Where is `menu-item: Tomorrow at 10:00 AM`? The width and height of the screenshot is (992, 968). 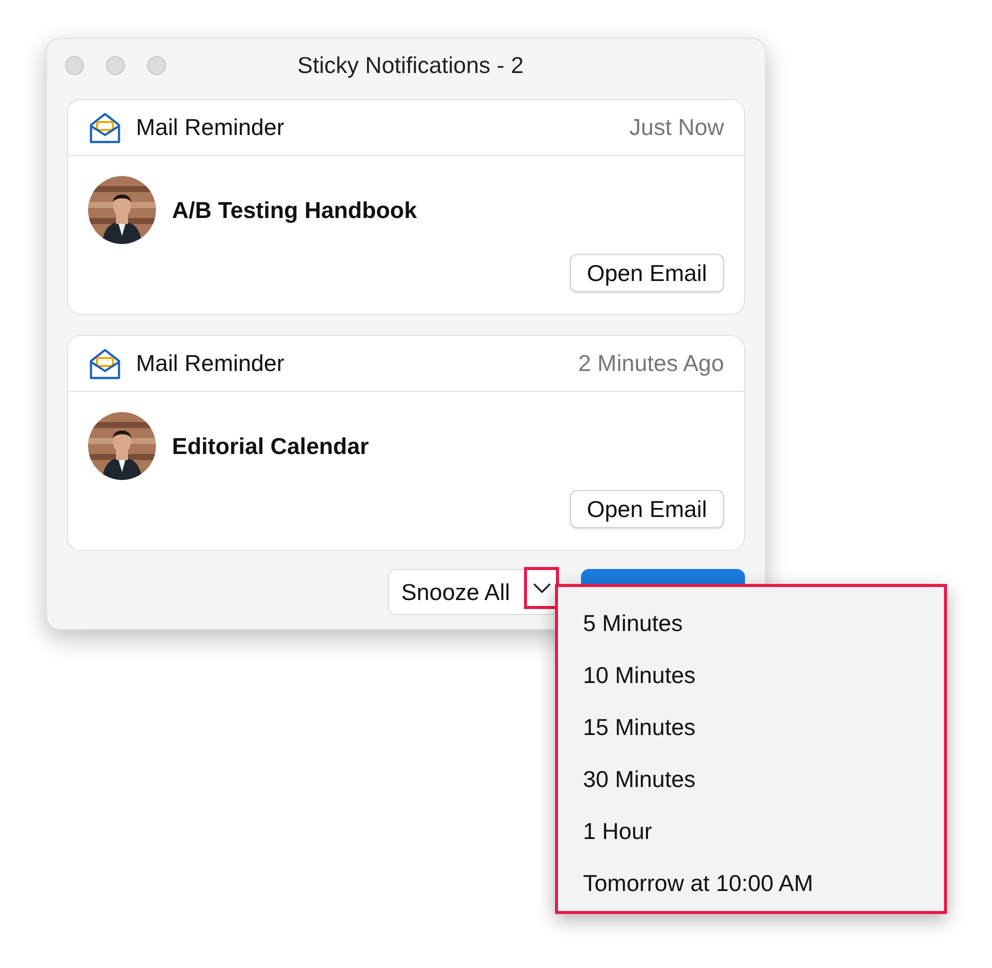 menu-item: Tomorrow at 10:00 AM is located at coordinates (751, 883).